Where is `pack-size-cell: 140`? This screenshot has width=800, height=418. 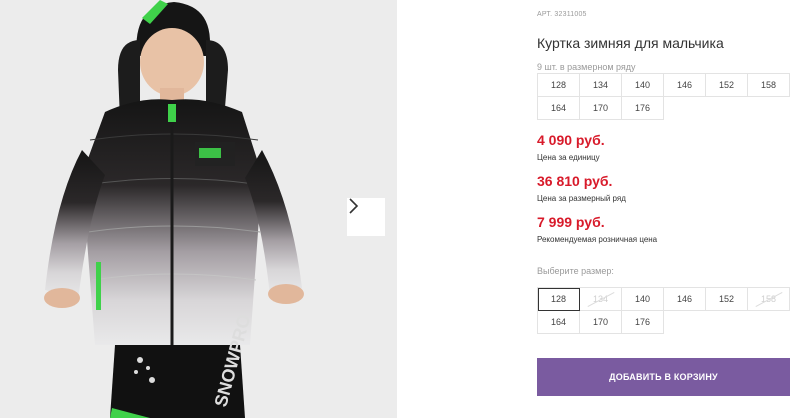 pack-size-cell: 140 is located at coordinates (643, 85).